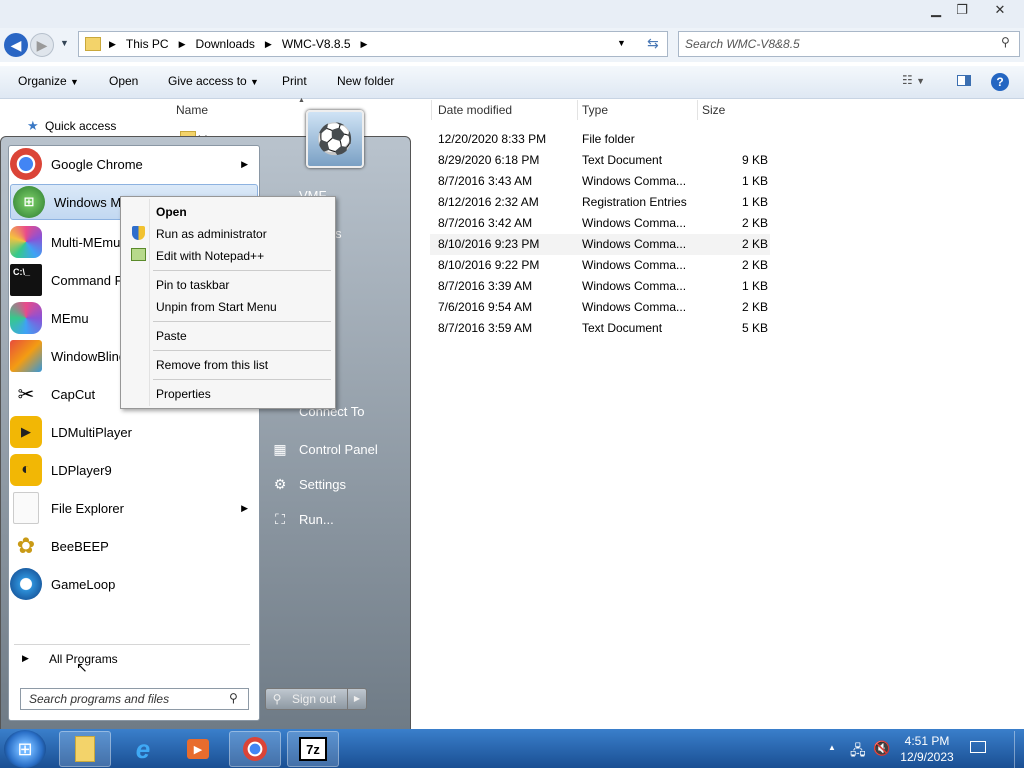  Describe the element at coordinates (70, 318) in the screenshot. I see `program-label: MEmu` at that location.